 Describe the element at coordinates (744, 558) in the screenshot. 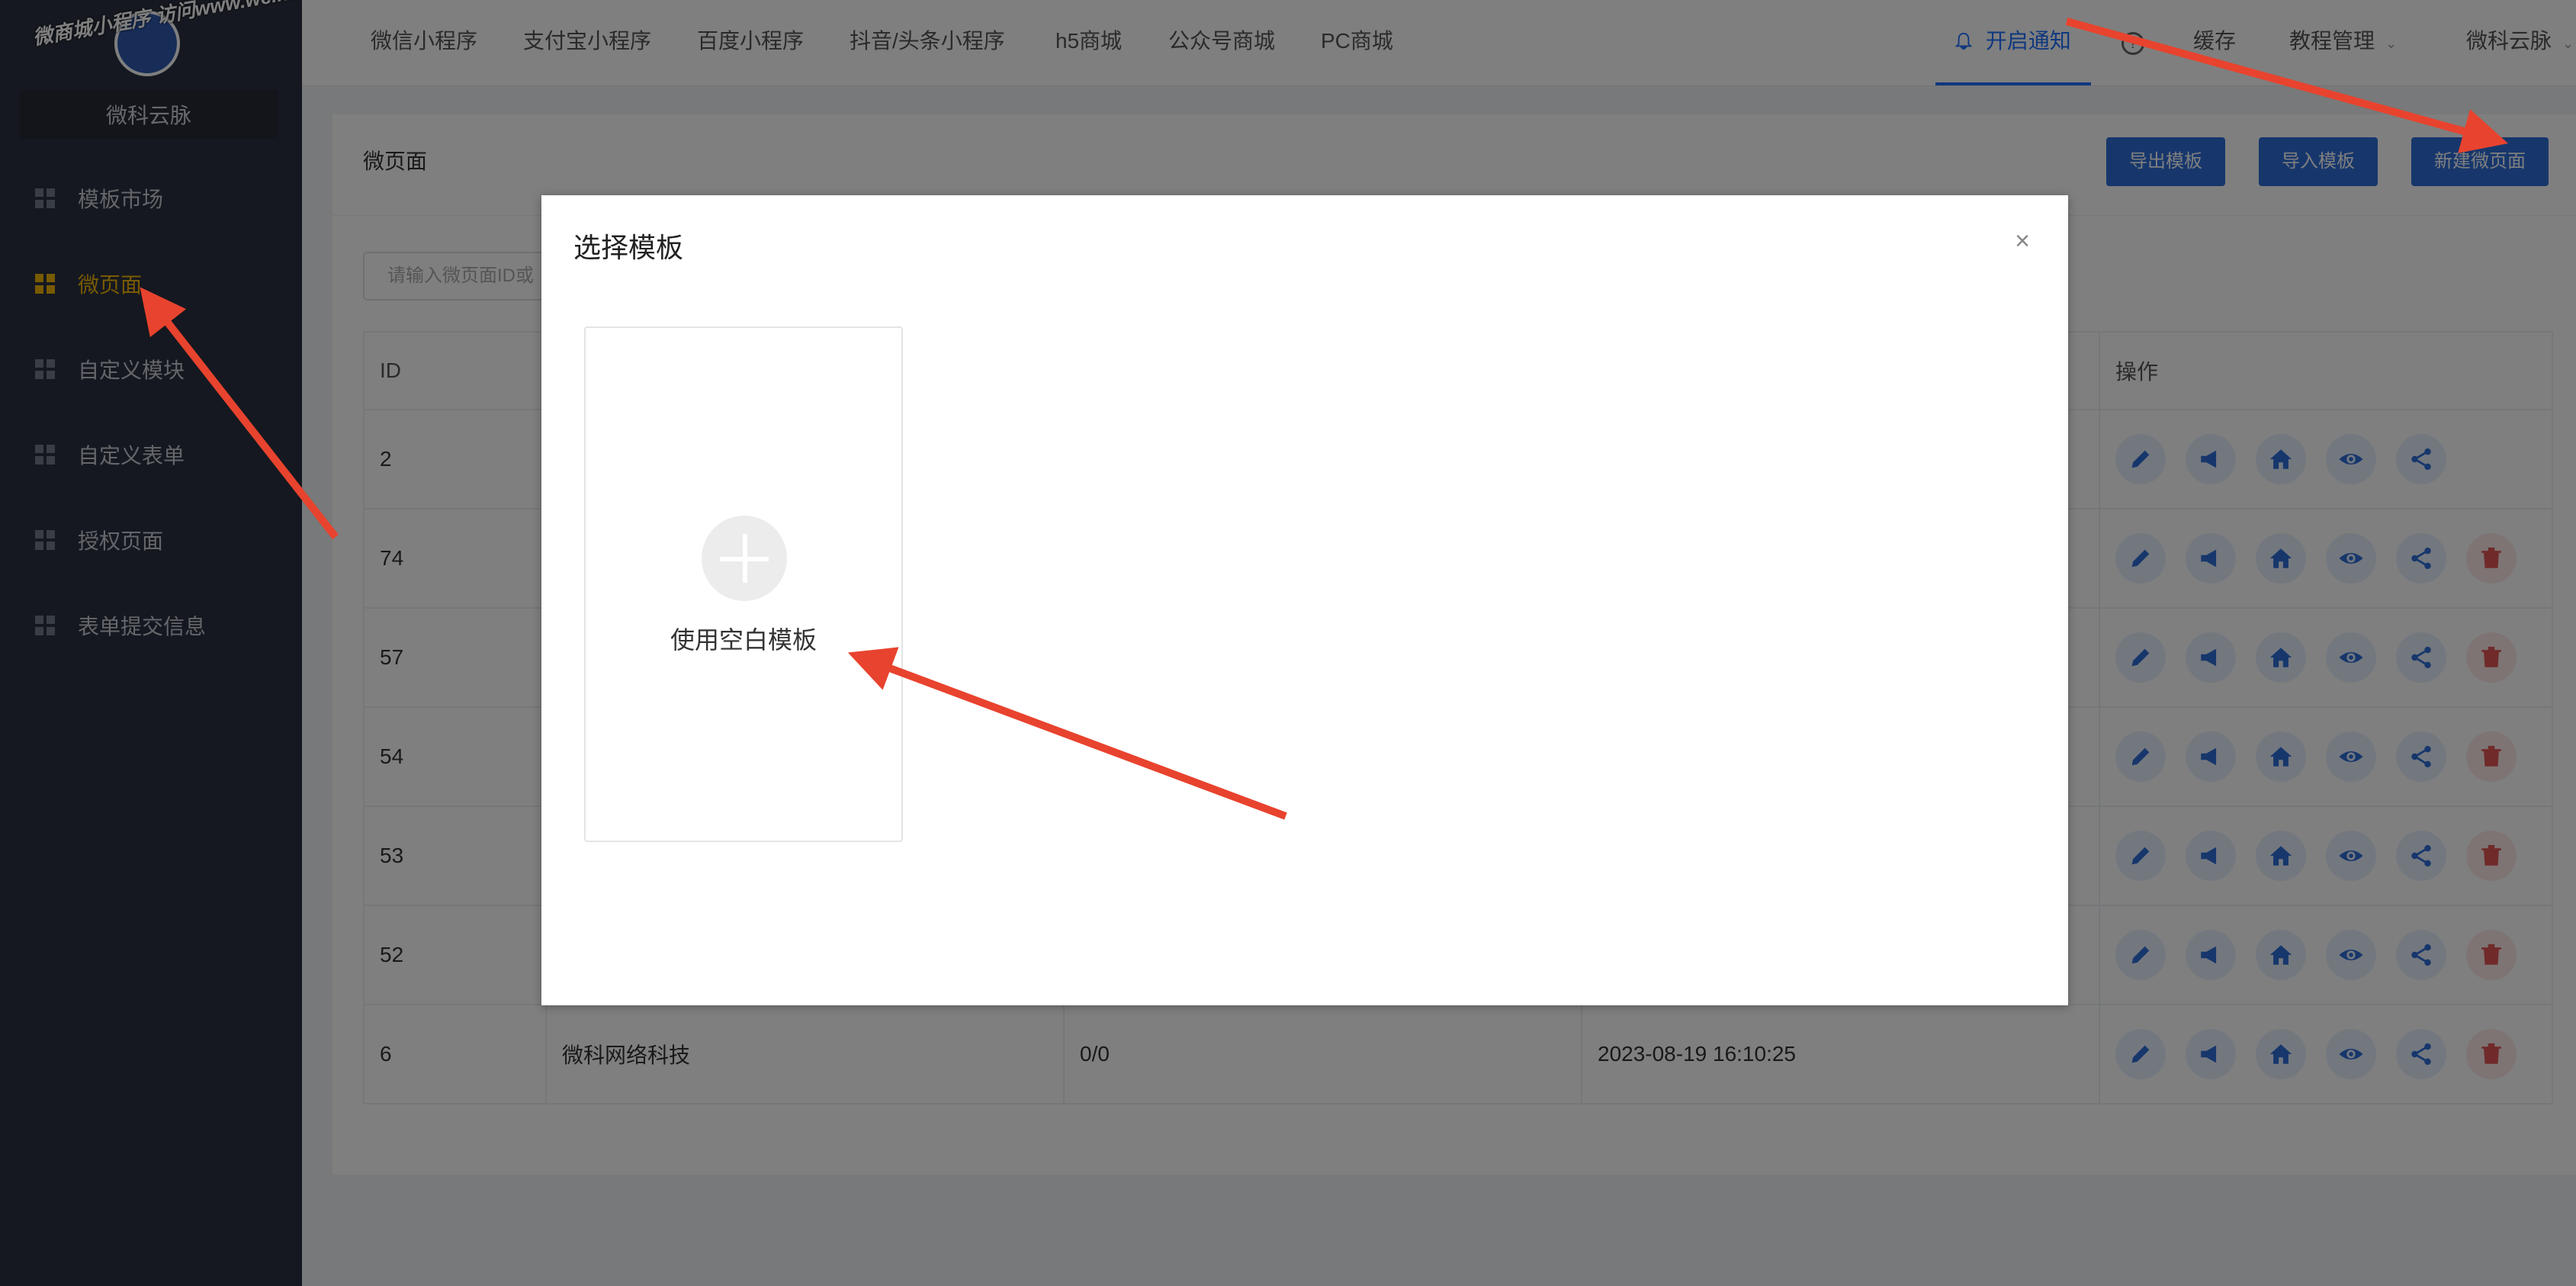

I see `plus-icon` at that location.